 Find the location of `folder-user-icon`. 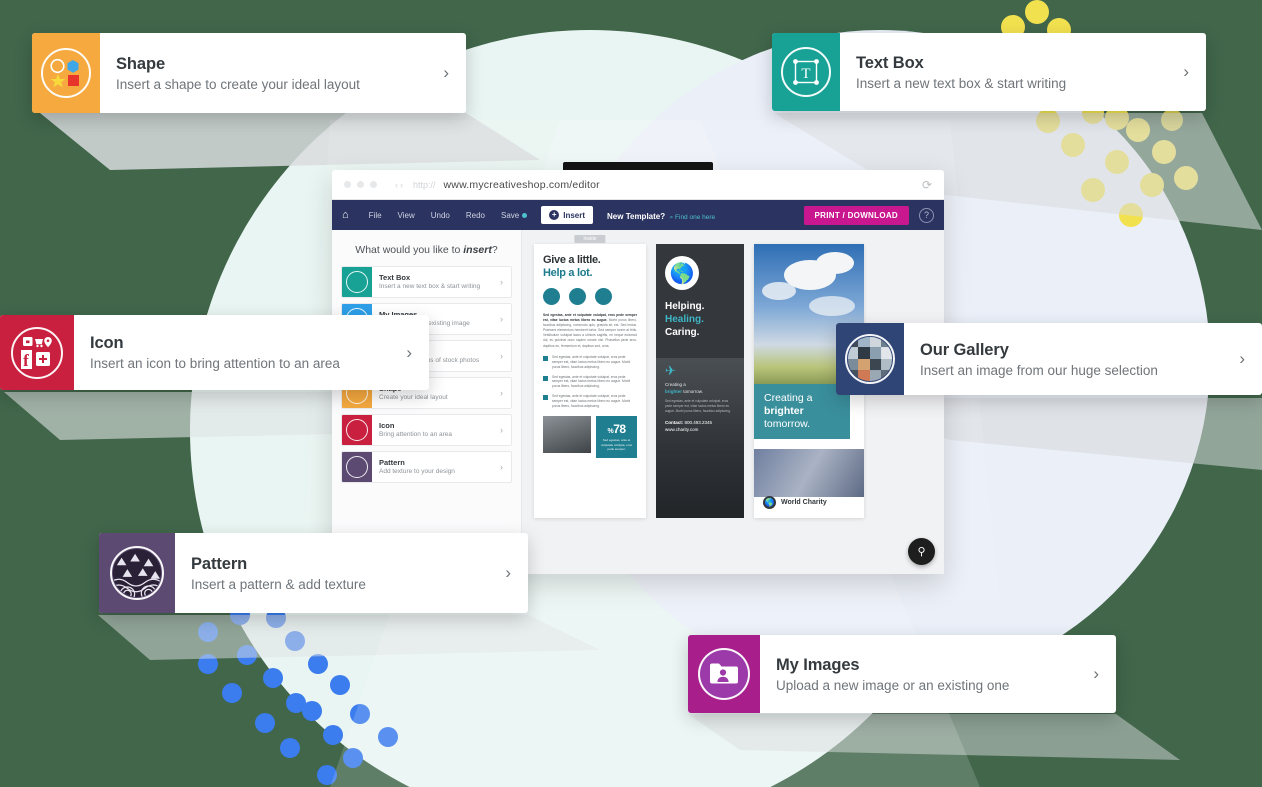

folder-user-icon is located at coordinates (724, 674).